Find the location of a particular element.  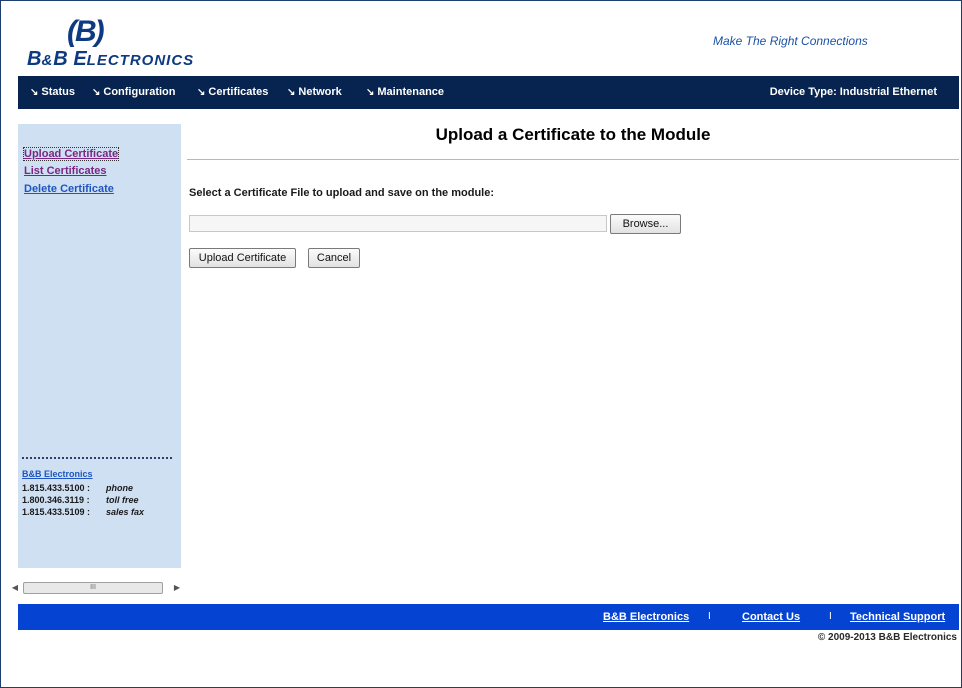

page-title: Upload a Certificate to the Module is located at coordinates (573, 134).